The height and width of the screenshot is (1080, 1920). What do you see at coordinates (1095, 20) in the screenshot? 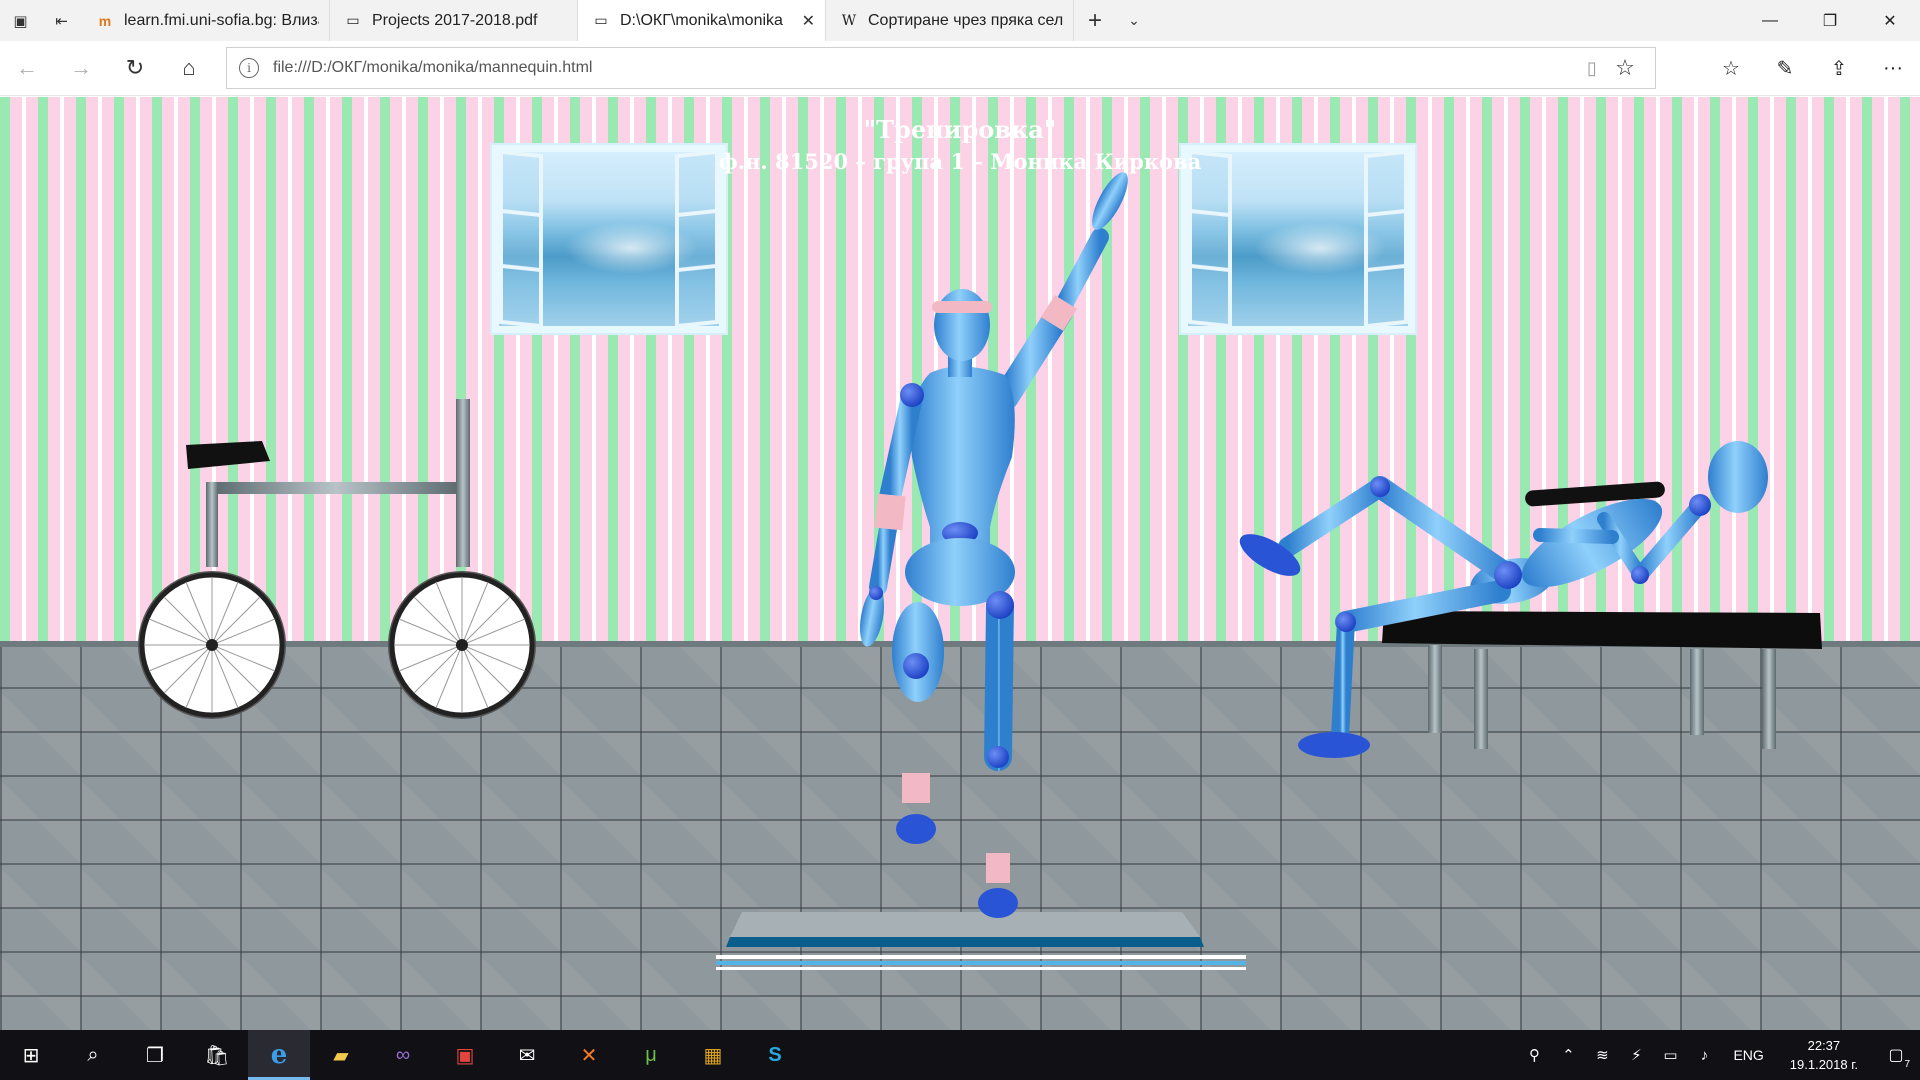
I see `new-tab-button: +` at bounding box center [1095, 20].